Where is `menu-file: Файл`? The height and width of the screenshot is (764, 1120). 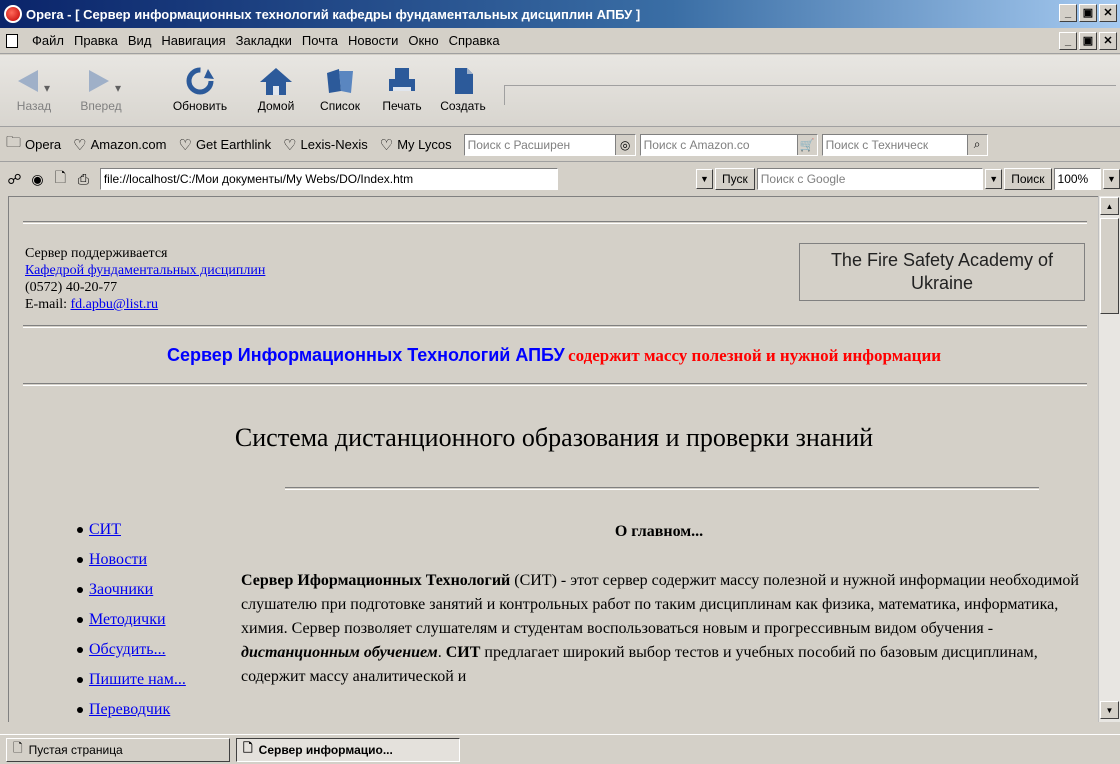
menu-file: Файл is located at coordinates (48, 40).